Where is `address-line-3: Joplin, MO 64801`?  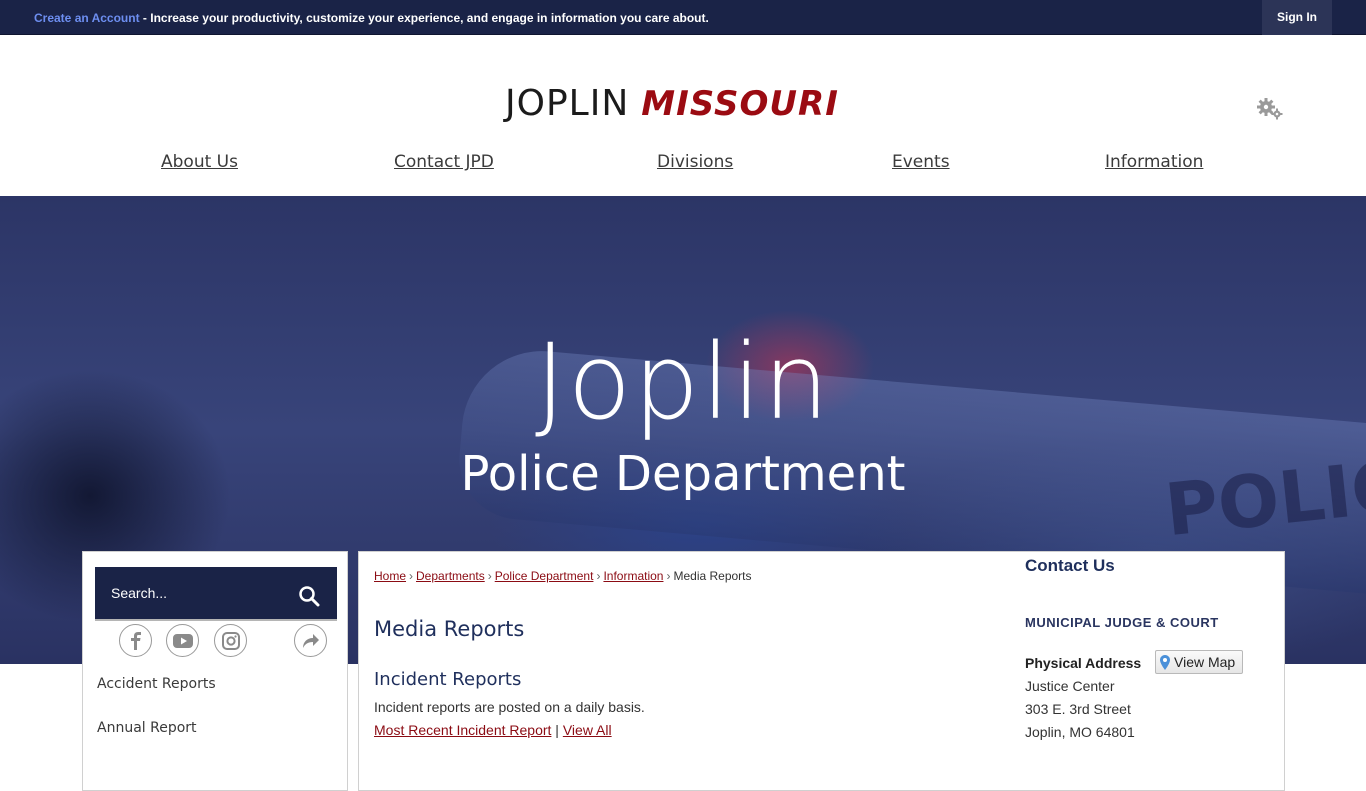
address-line-3: Joplin, MO 64801 is located at coordinates (1080, 732).